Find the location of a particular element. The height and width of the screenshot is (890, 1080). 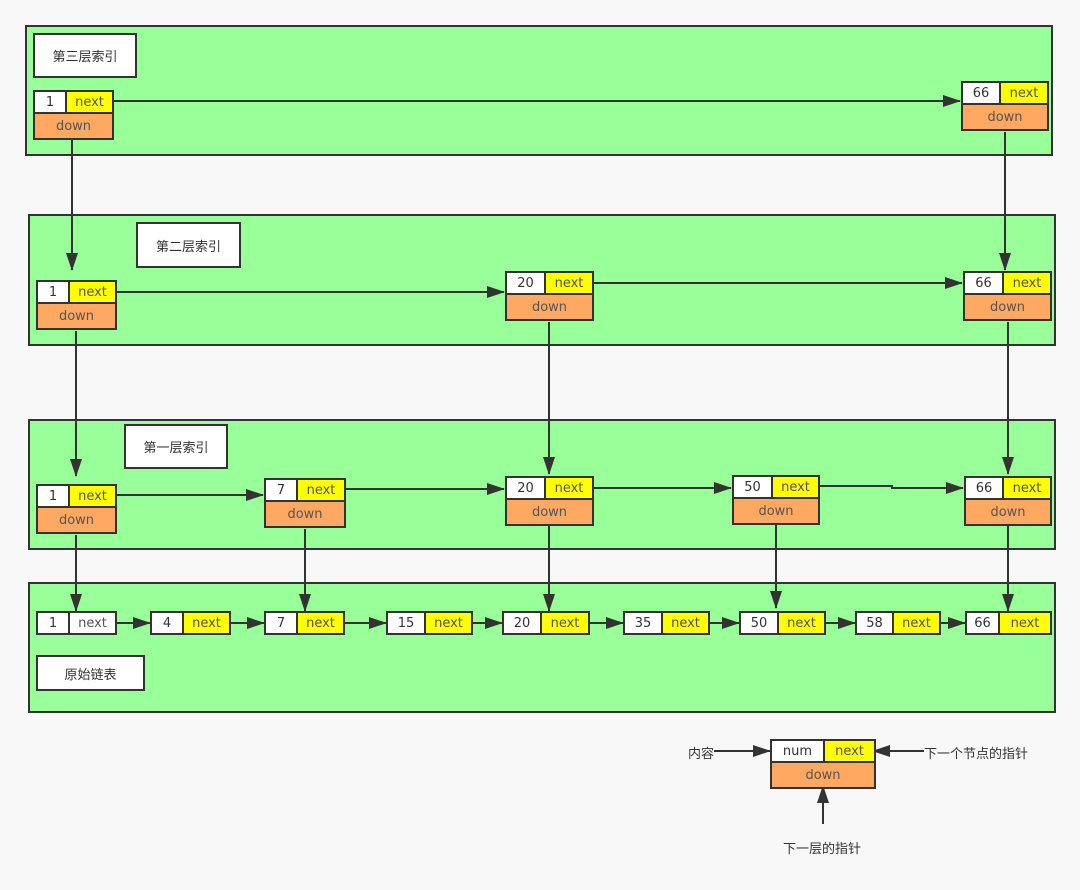

list-node: 50 next is located at coordinates (782, 623).